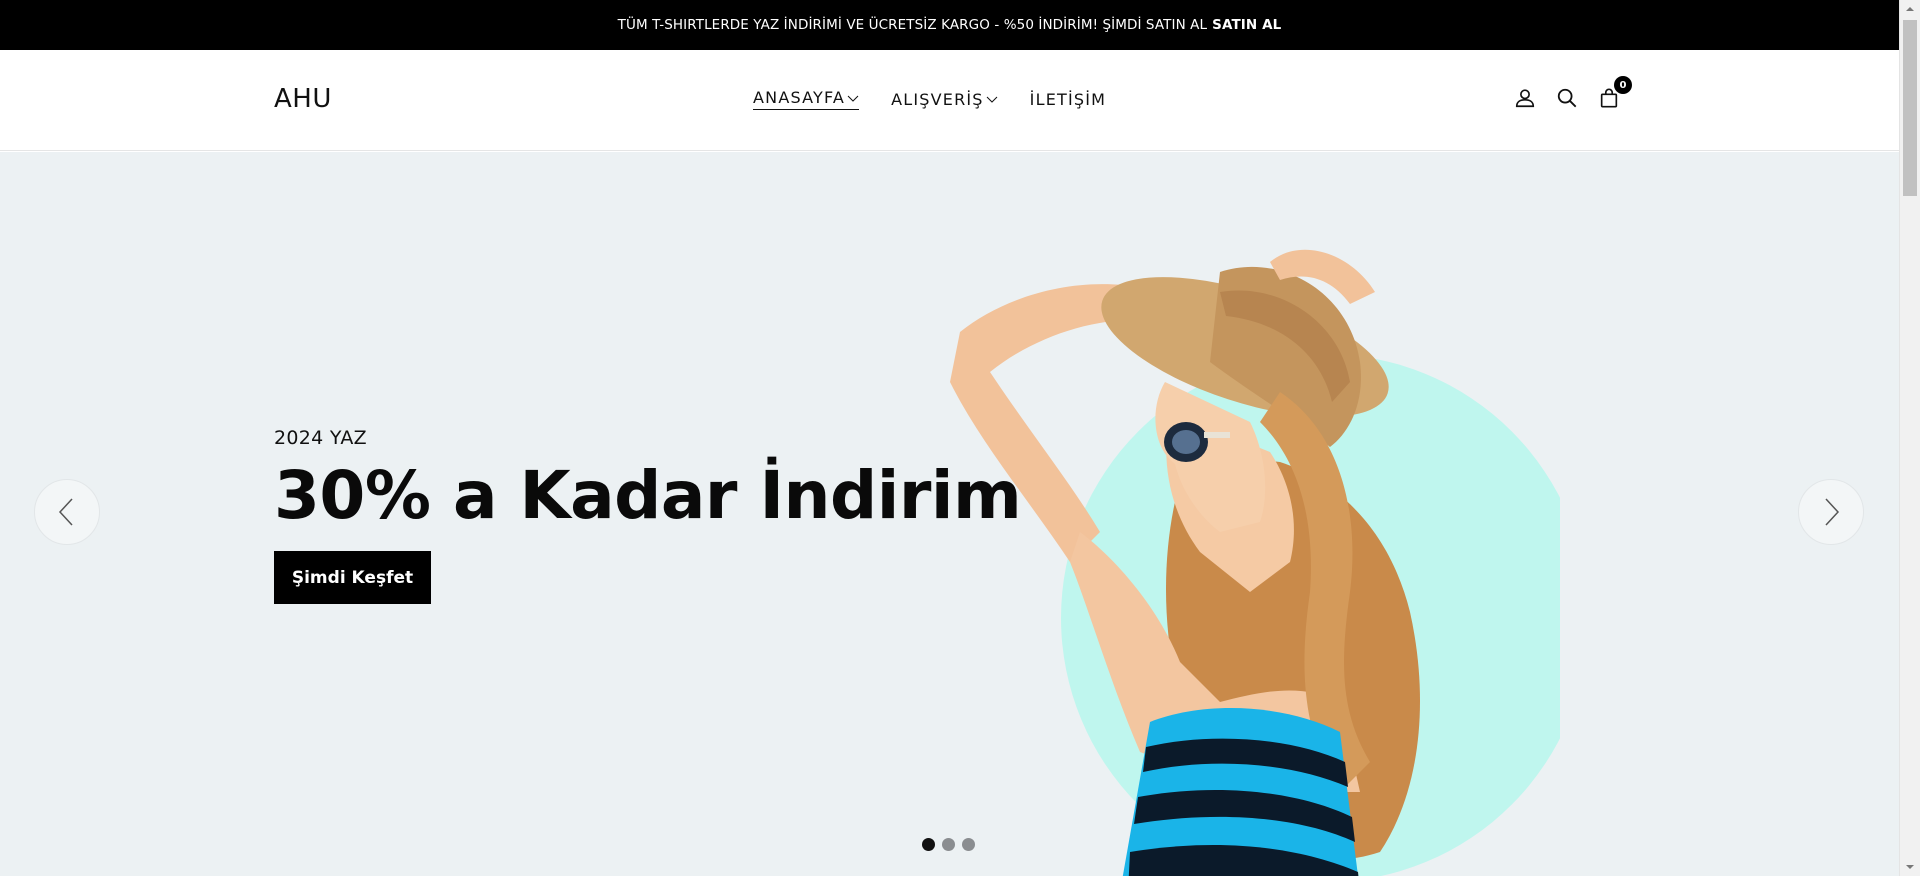 The width and height of the screenshot is (1920, 876). Describe the element at coordinates (937, 99) in the screenshot. I see `nav-item-label: ALIŞVERİŞ` at that location.